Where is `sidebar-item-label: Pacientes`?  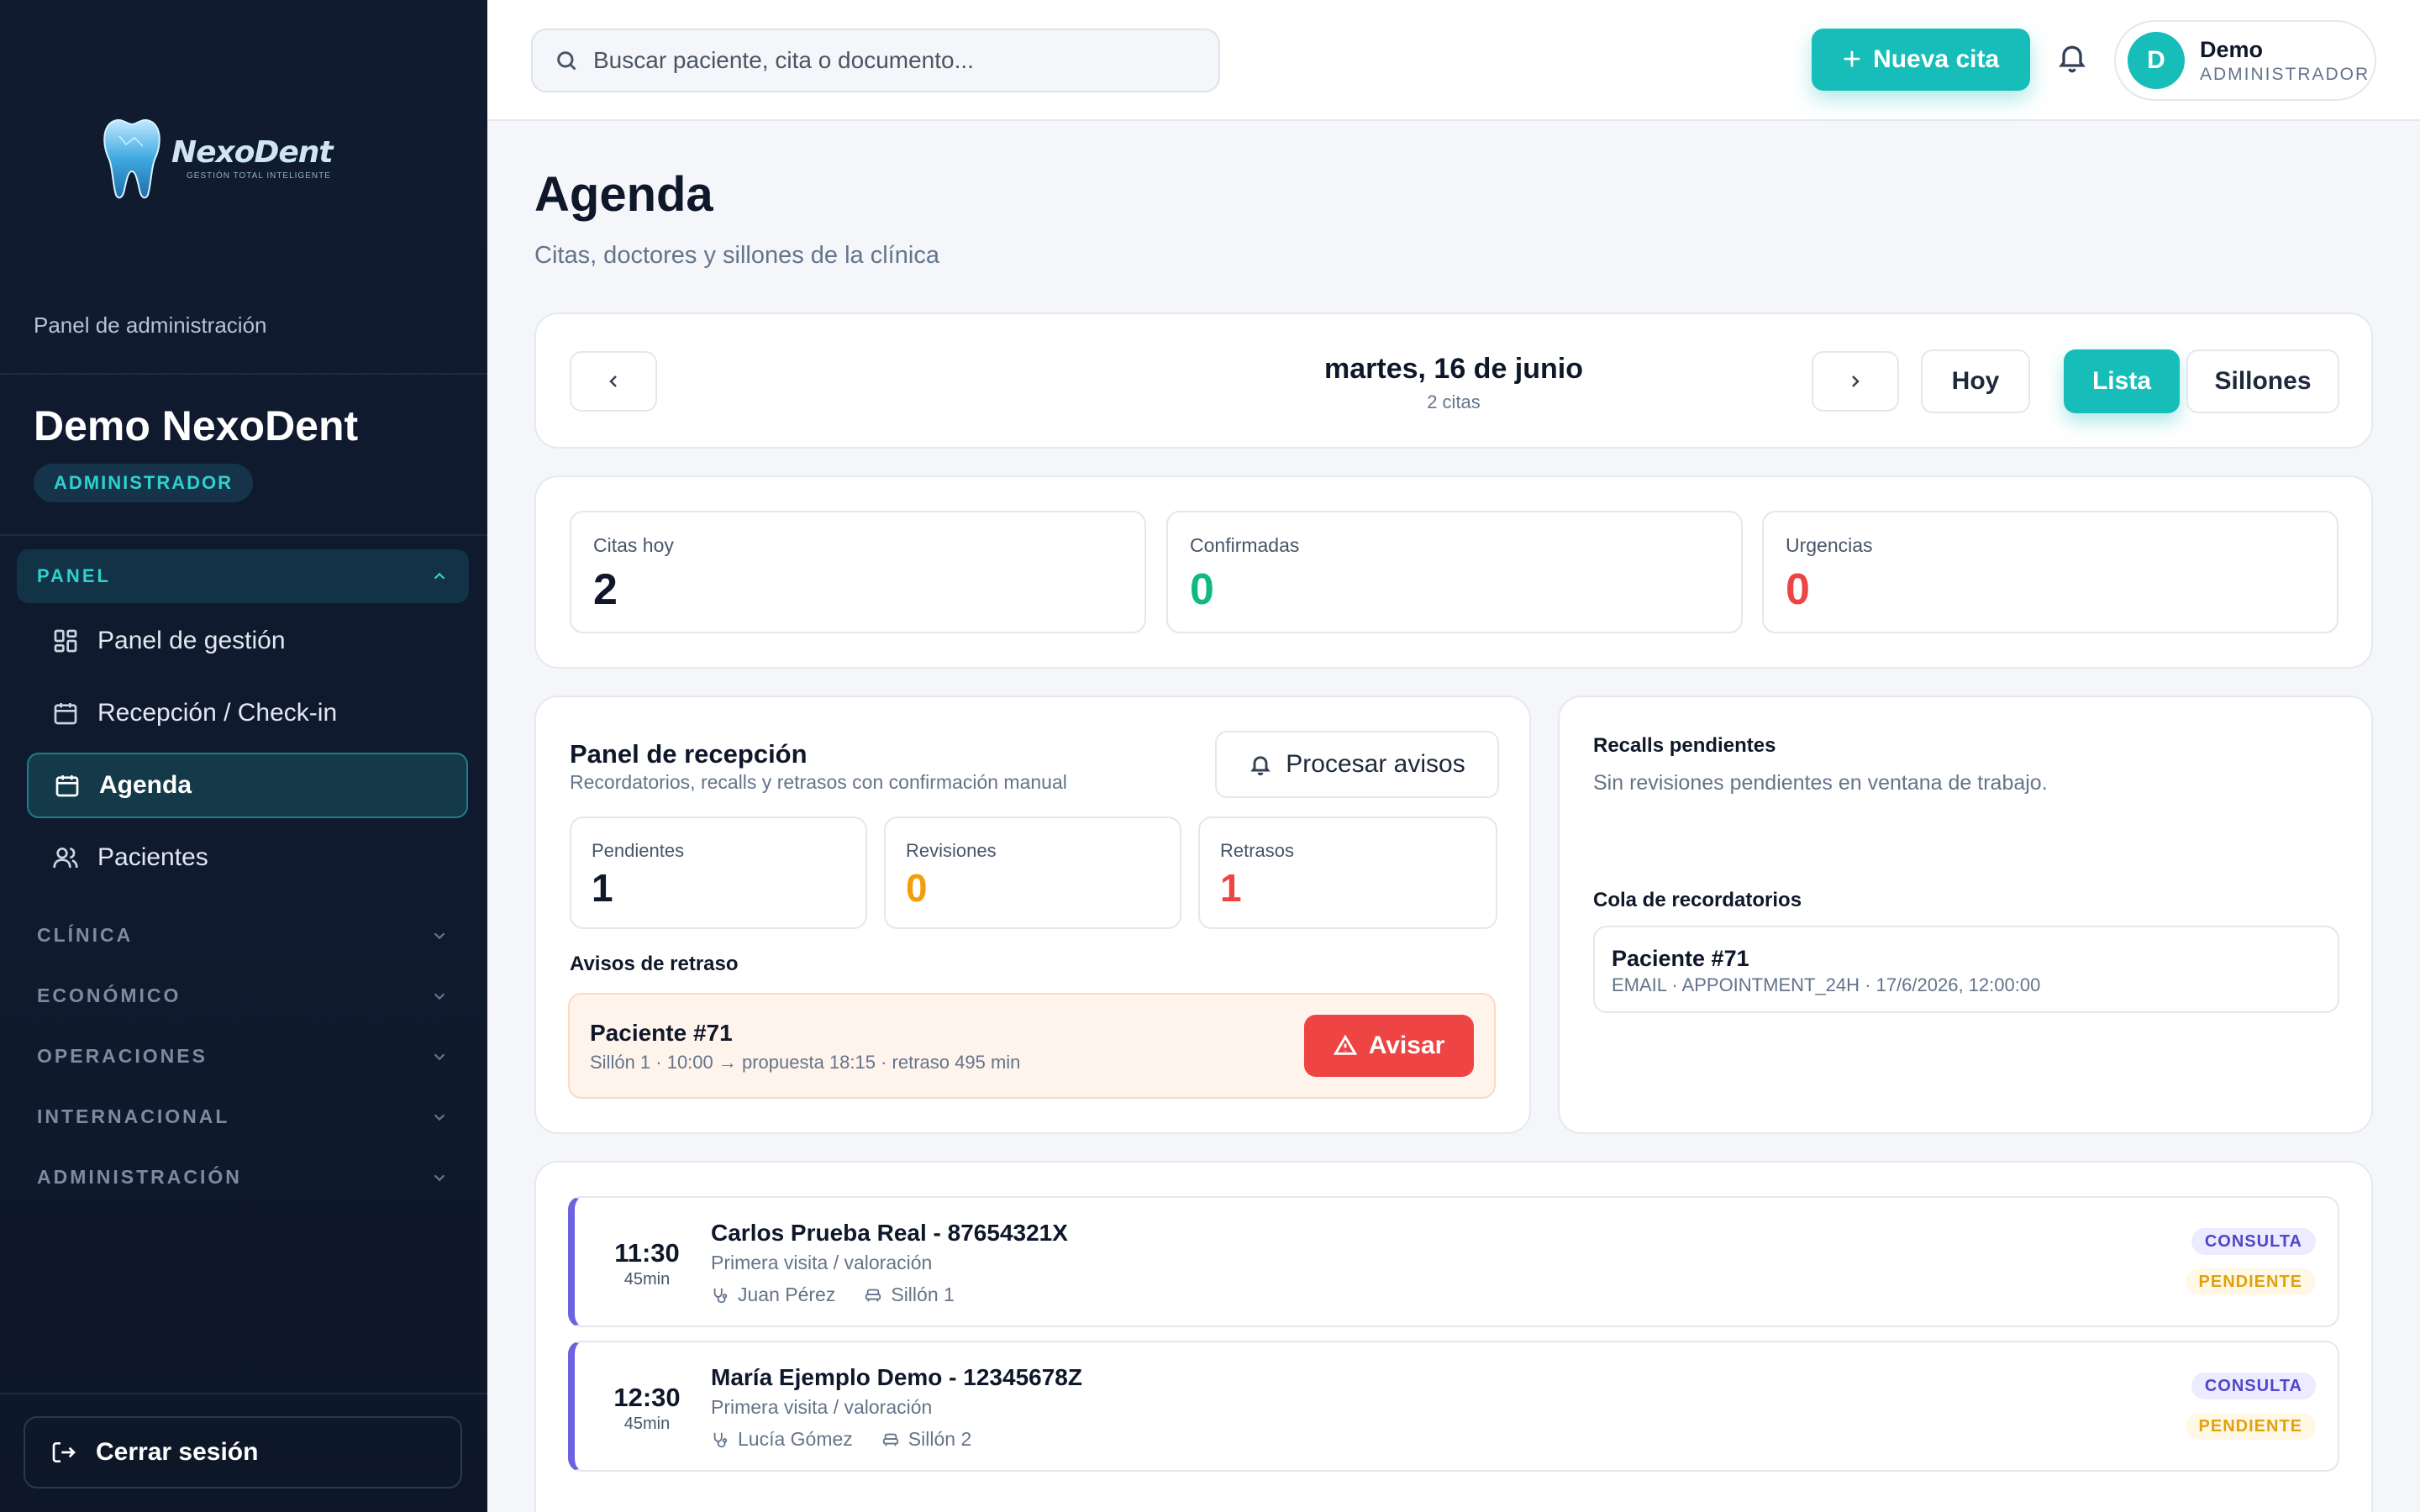 sidebar-item-label: Pacientes is located at coordinates (153, 857).